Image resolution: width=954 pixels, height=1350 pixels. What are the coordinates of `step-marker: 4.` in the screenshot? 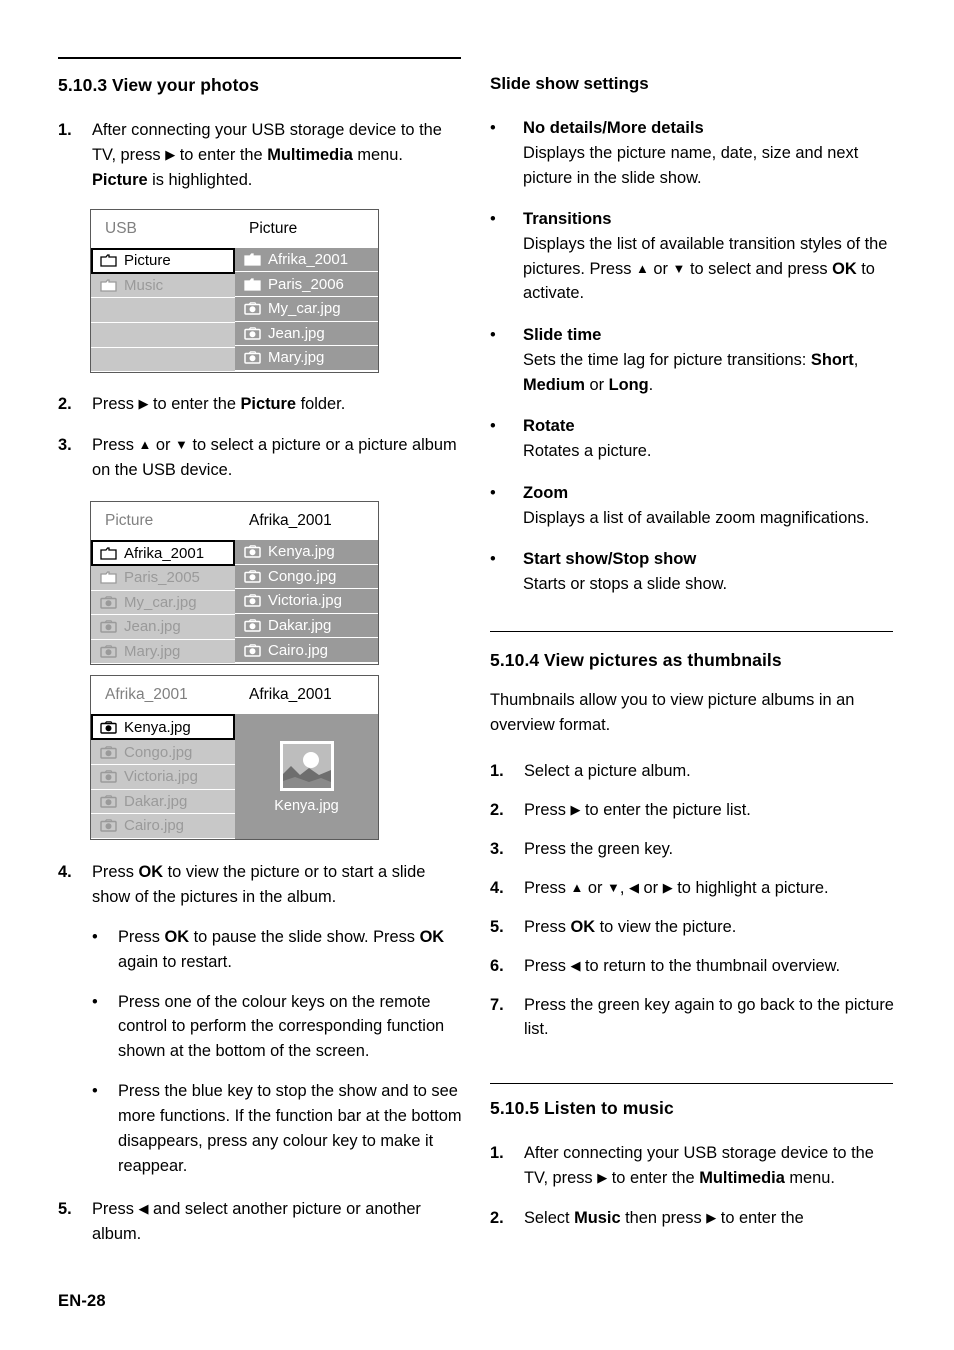 It's located at (497, 887).